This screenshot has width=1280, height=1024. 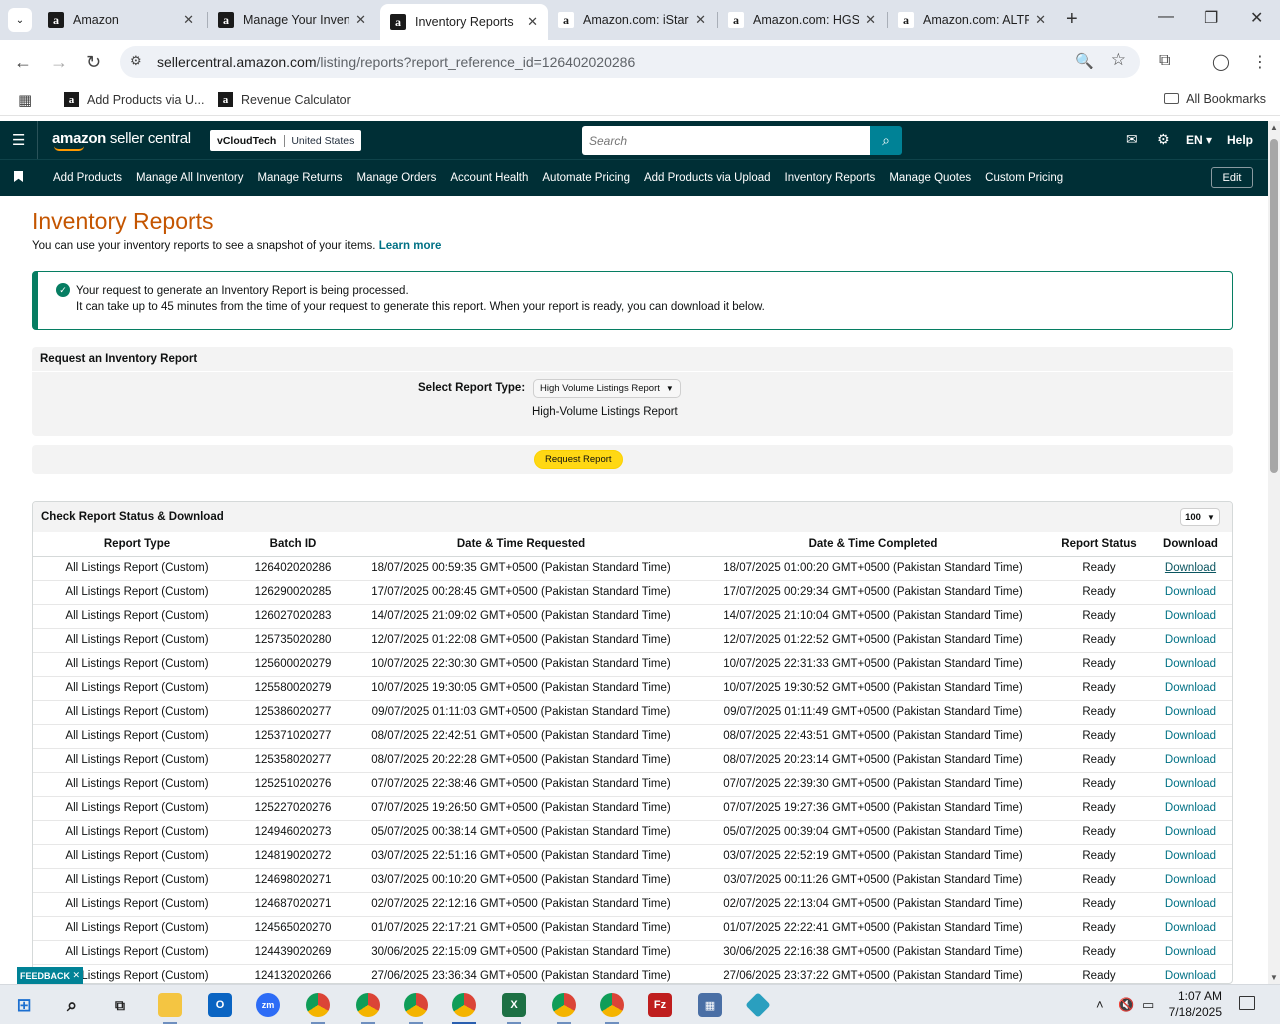 I want to click on seller-central-logo: amazon seller central, so click(x=121, y=140).